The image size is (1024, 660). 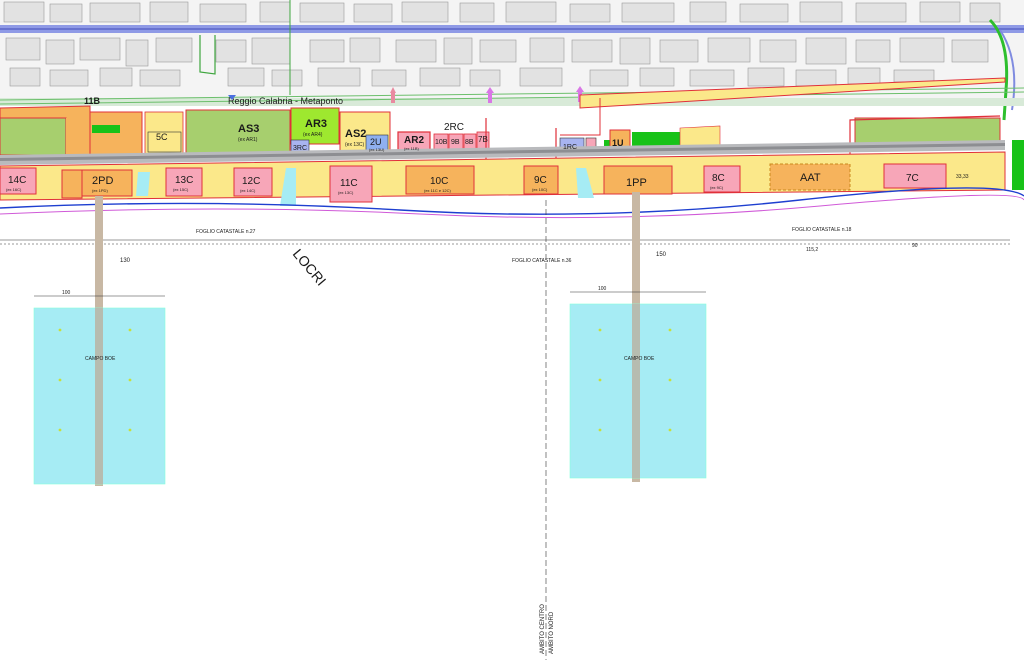 What do you see at coordinates (441, 142) in the screenshot?
I see `zone-label: 10B` at bounding box center [441, 142].